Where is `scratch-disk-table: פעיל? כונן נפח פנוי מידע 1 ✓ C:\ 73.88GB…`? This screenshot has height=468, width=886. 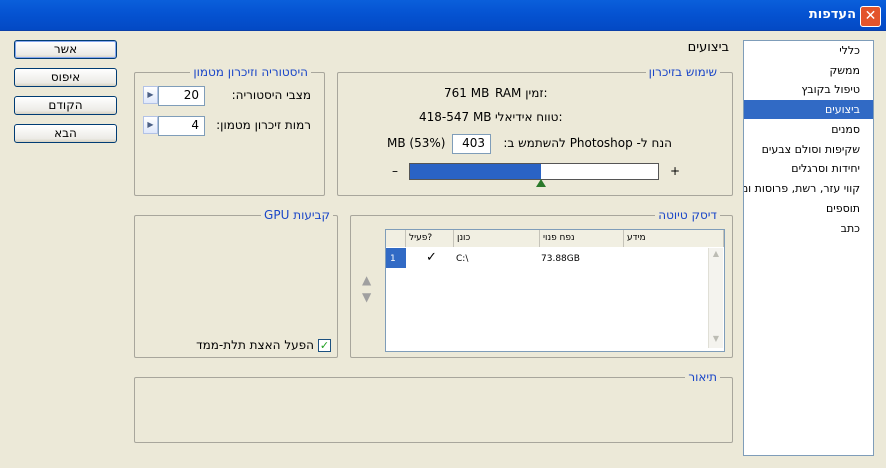 scratch-disk-table: פעיל? כונן נפח פנוי מידע 1 ✓ C:\ 73.88GB… is located at coordinates (555, 290).